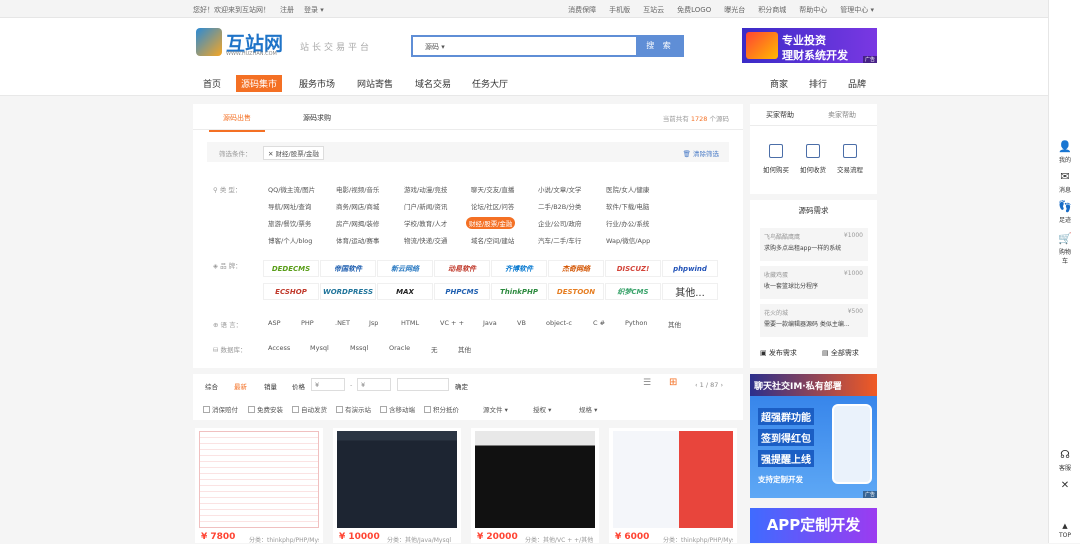  What do you see at coordinates (492, 206) in the screenshot?
I see `type-option: 论坛/社区/问答` at bounding box center [492, 206].